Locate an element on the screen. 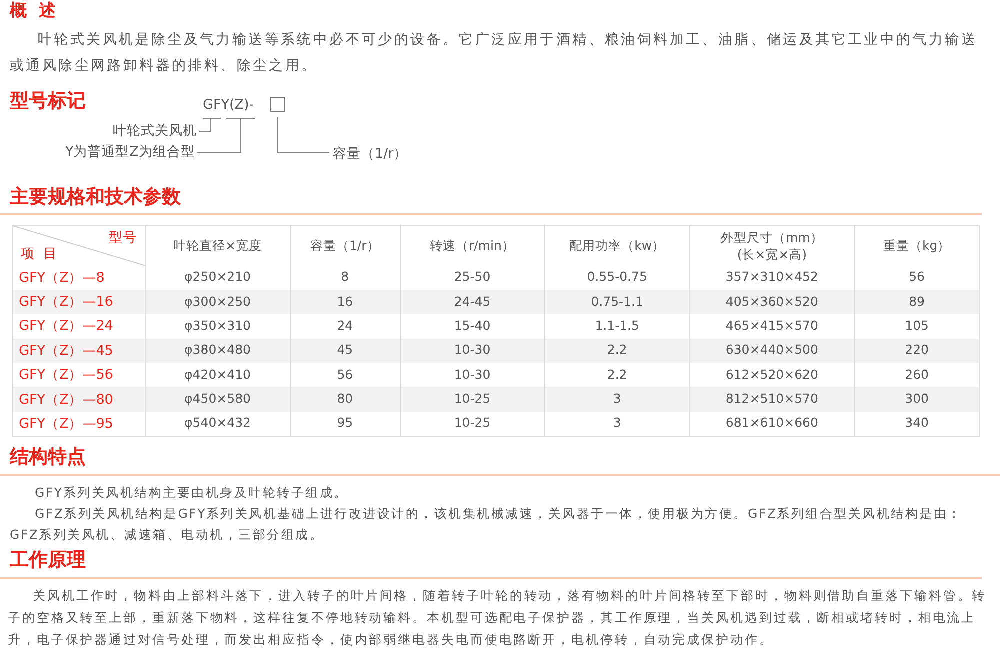 The image size is (1000, 670). header-cell: 重量（kg） is located at coordinates (917, 246).